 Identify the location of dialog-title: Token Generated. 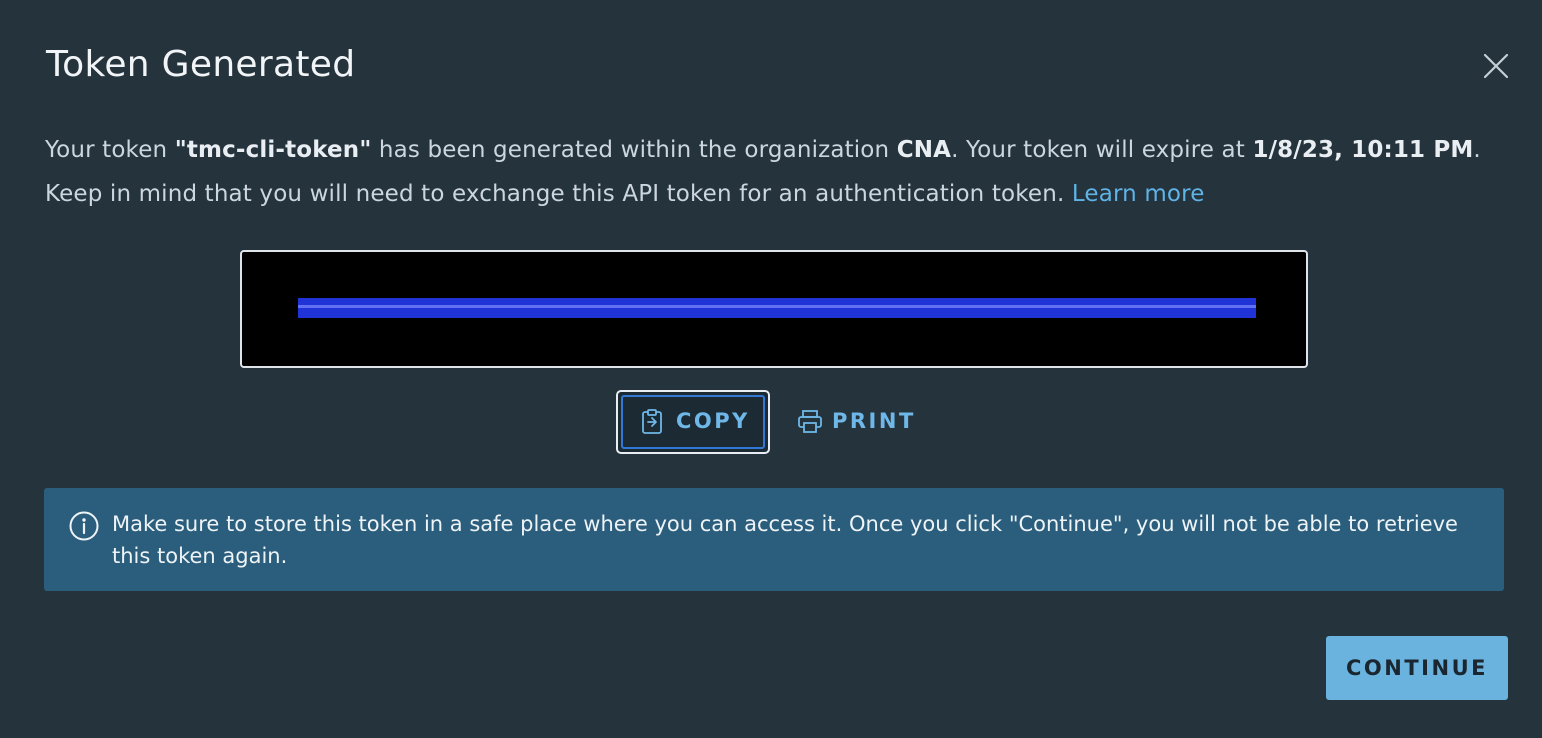
(201, 64).